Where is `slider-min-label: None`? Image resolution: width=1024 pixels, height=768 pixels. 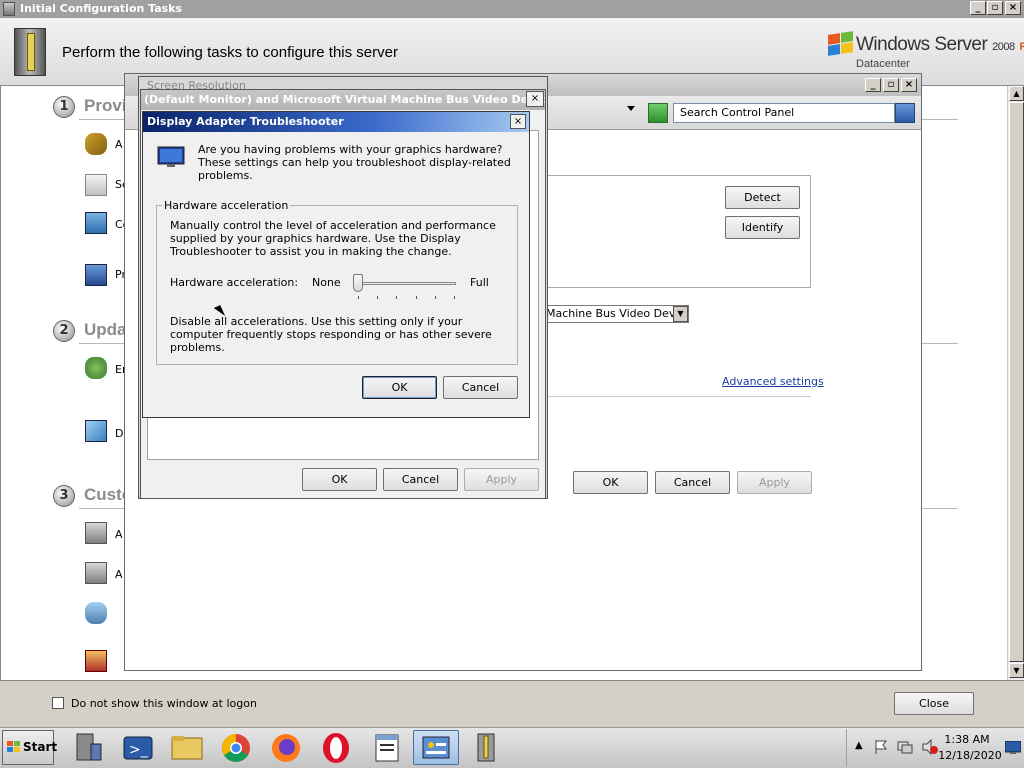
slider-min-label: None is located at coordinates (326, 282).